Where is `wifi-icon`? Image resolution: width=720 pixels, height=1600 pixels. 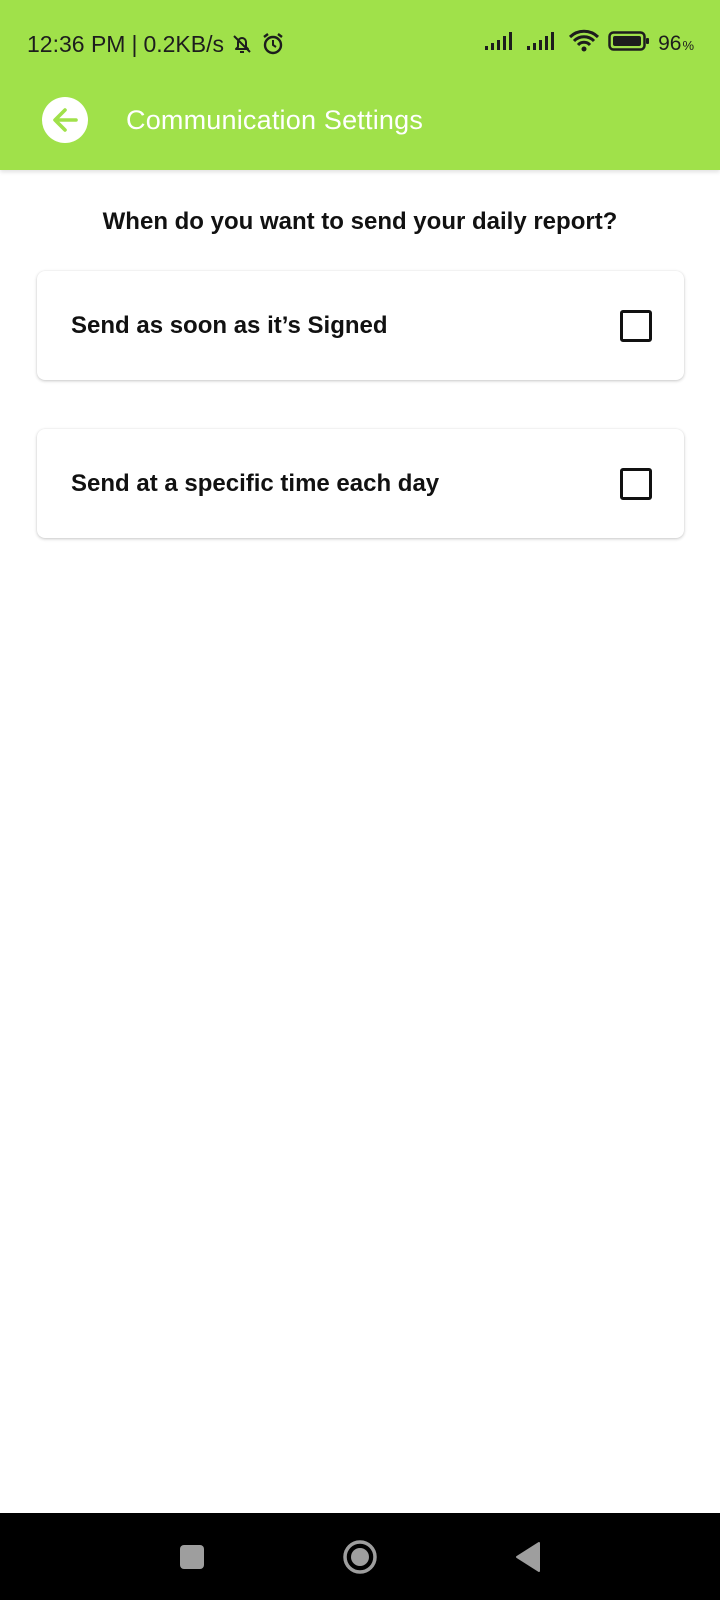 wifi-icon is located at coordinates (584, 44).